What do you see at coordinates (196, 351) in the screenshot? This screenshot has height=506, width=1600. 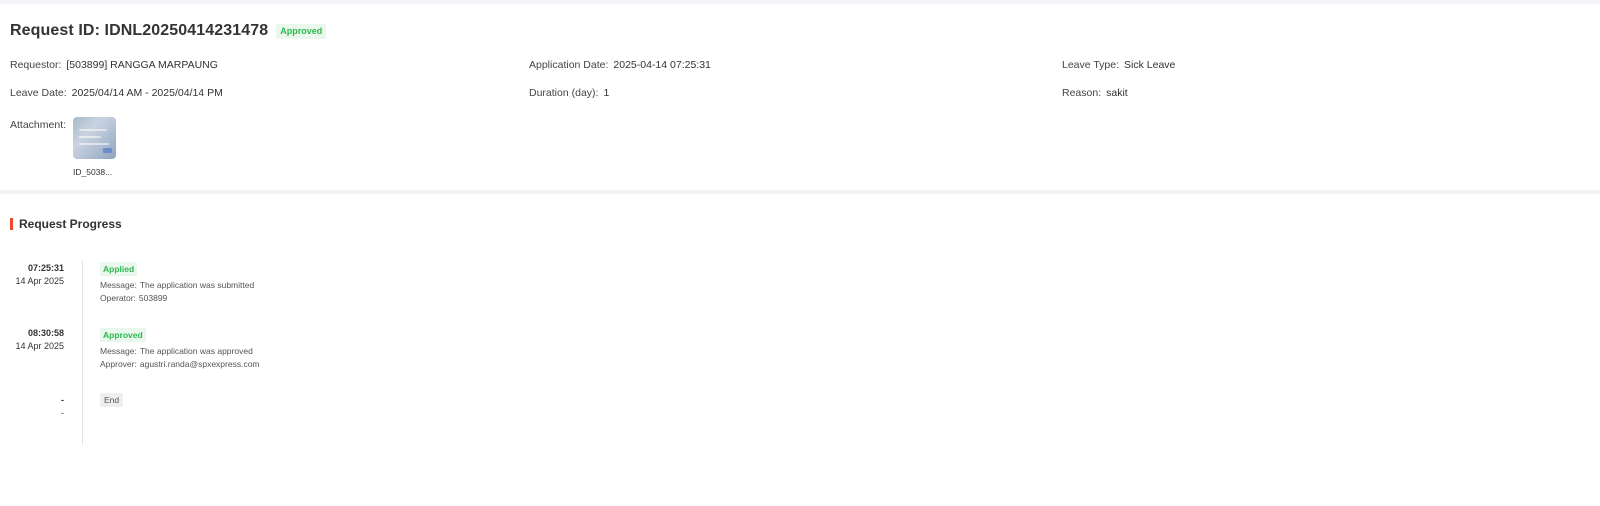 I see `message-value: The application was approved` at bounding box center [196, 351].